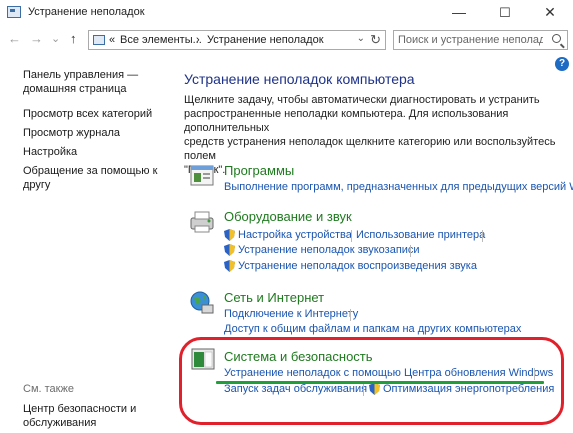 This screenshot has height=433, width=573. Describe the element at coordinates (80, 82) in the screenshot. I see `sidebar-home-link: Панель управления — домашняя страница` at that location.